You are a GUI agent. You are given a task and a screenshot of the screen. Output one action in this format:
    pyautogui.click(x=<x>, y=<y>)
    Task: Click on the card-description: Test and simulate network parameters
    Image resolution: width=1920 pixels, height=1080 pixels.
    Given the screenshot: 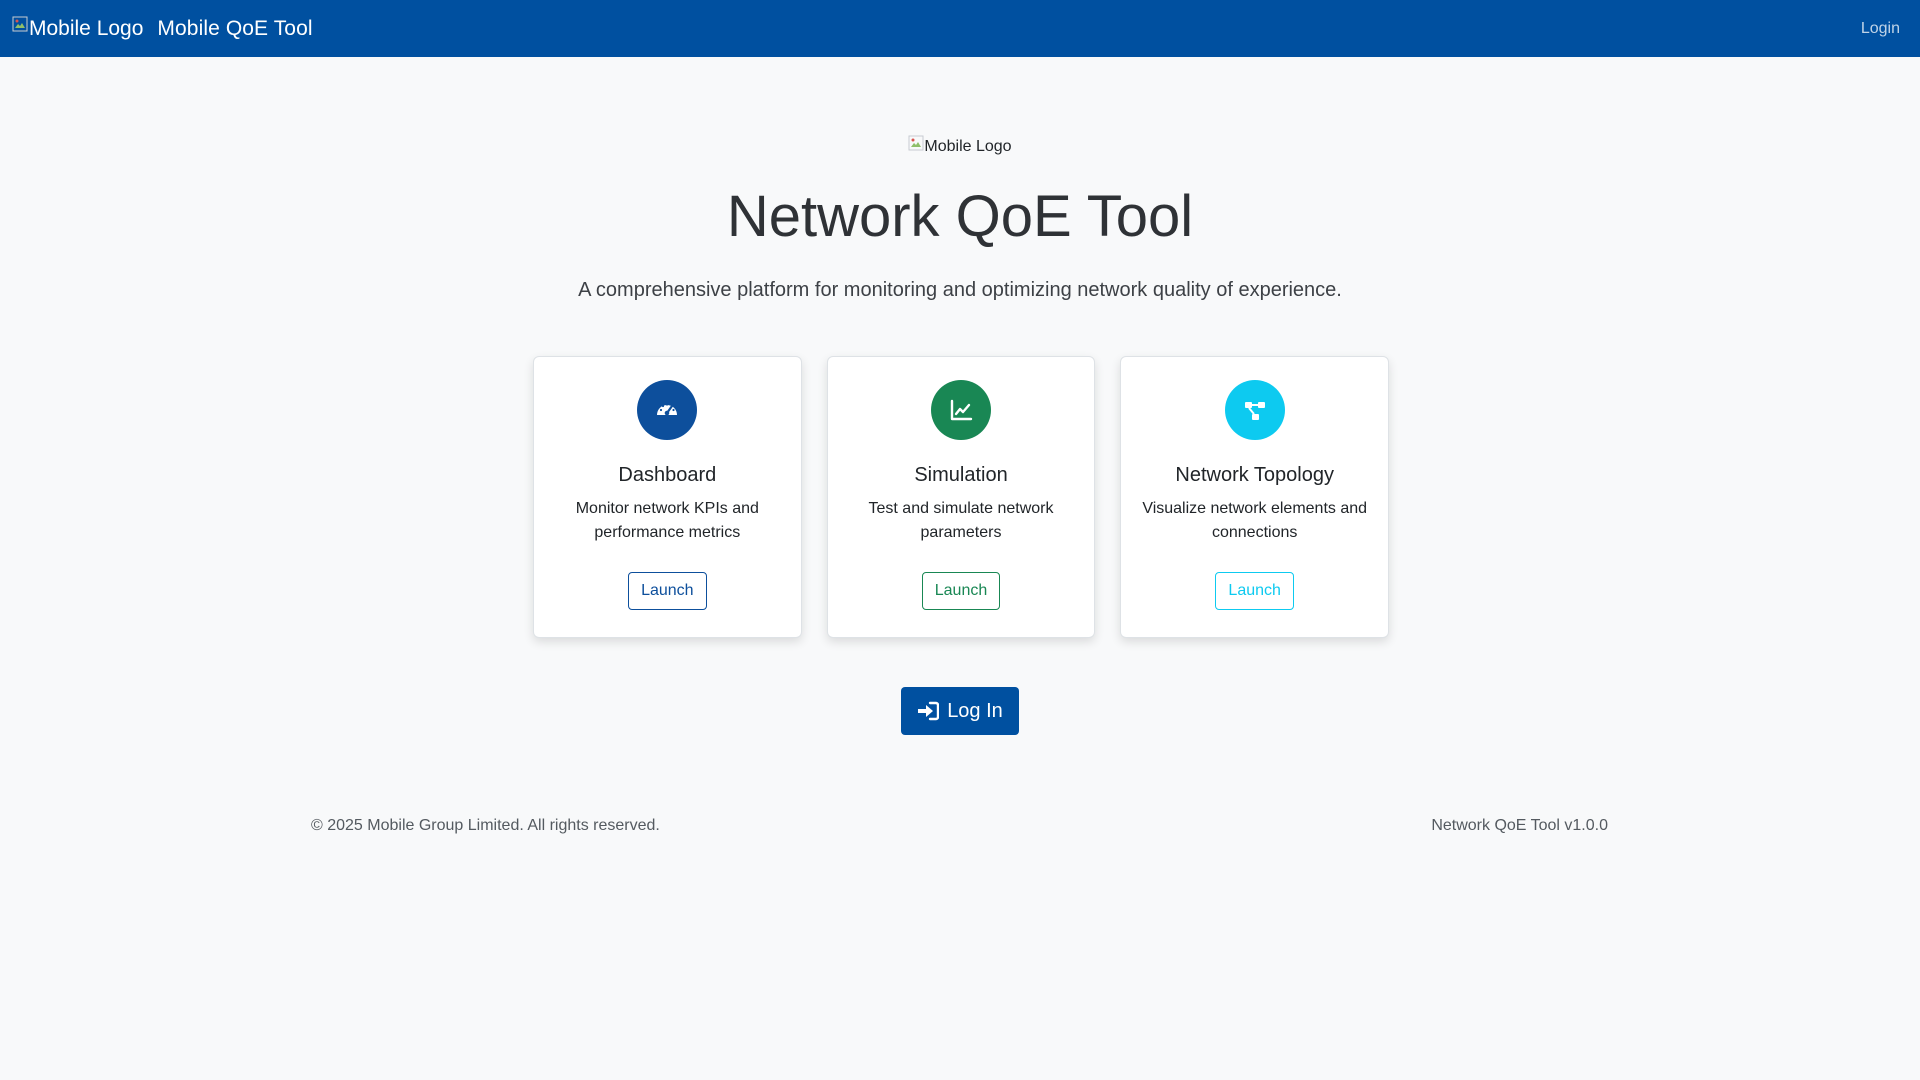 What is the action you would take?
    pyautogui.click(x=961, y=520)
    